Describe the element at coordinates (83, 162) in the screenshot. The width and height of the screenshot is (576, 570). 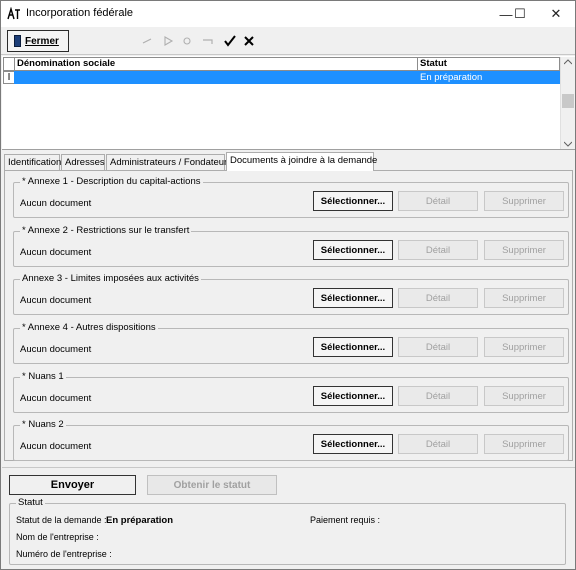
I see `tab-adresses: Adresses` at that location.